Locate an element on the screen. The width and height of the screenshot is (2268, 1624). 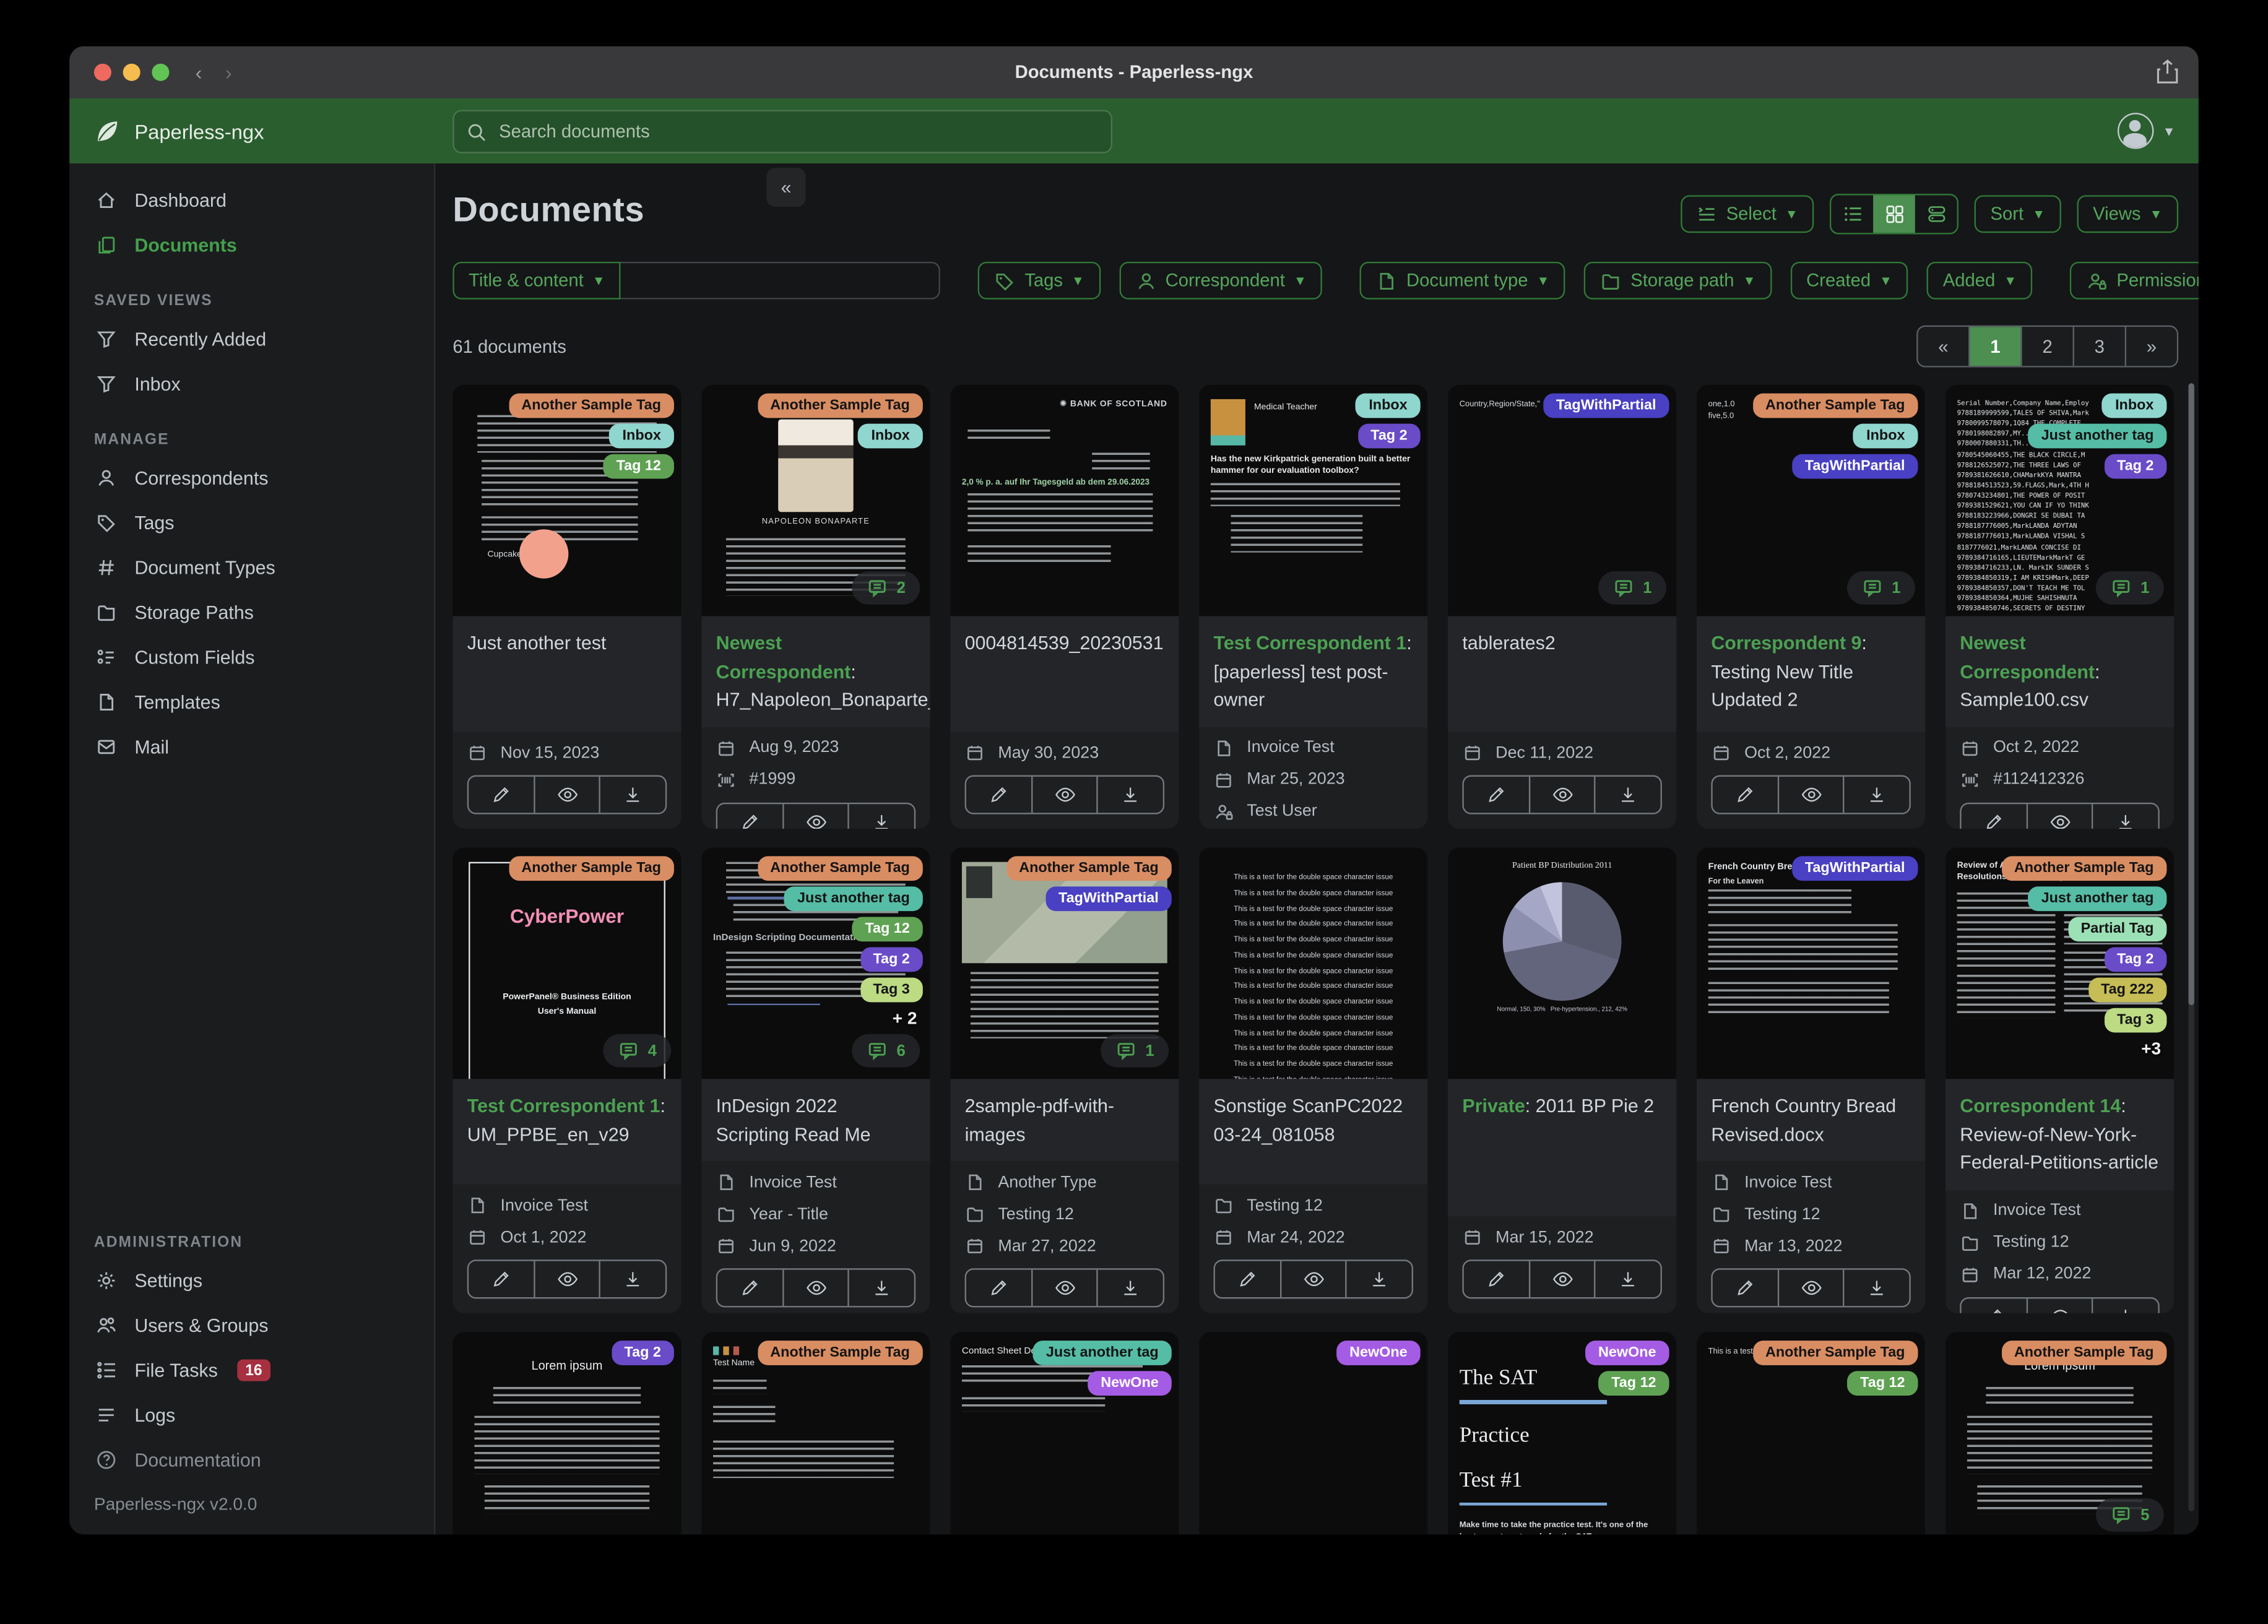
document-title: 0004814539_20230531 is located at coordinates (1064, 674).